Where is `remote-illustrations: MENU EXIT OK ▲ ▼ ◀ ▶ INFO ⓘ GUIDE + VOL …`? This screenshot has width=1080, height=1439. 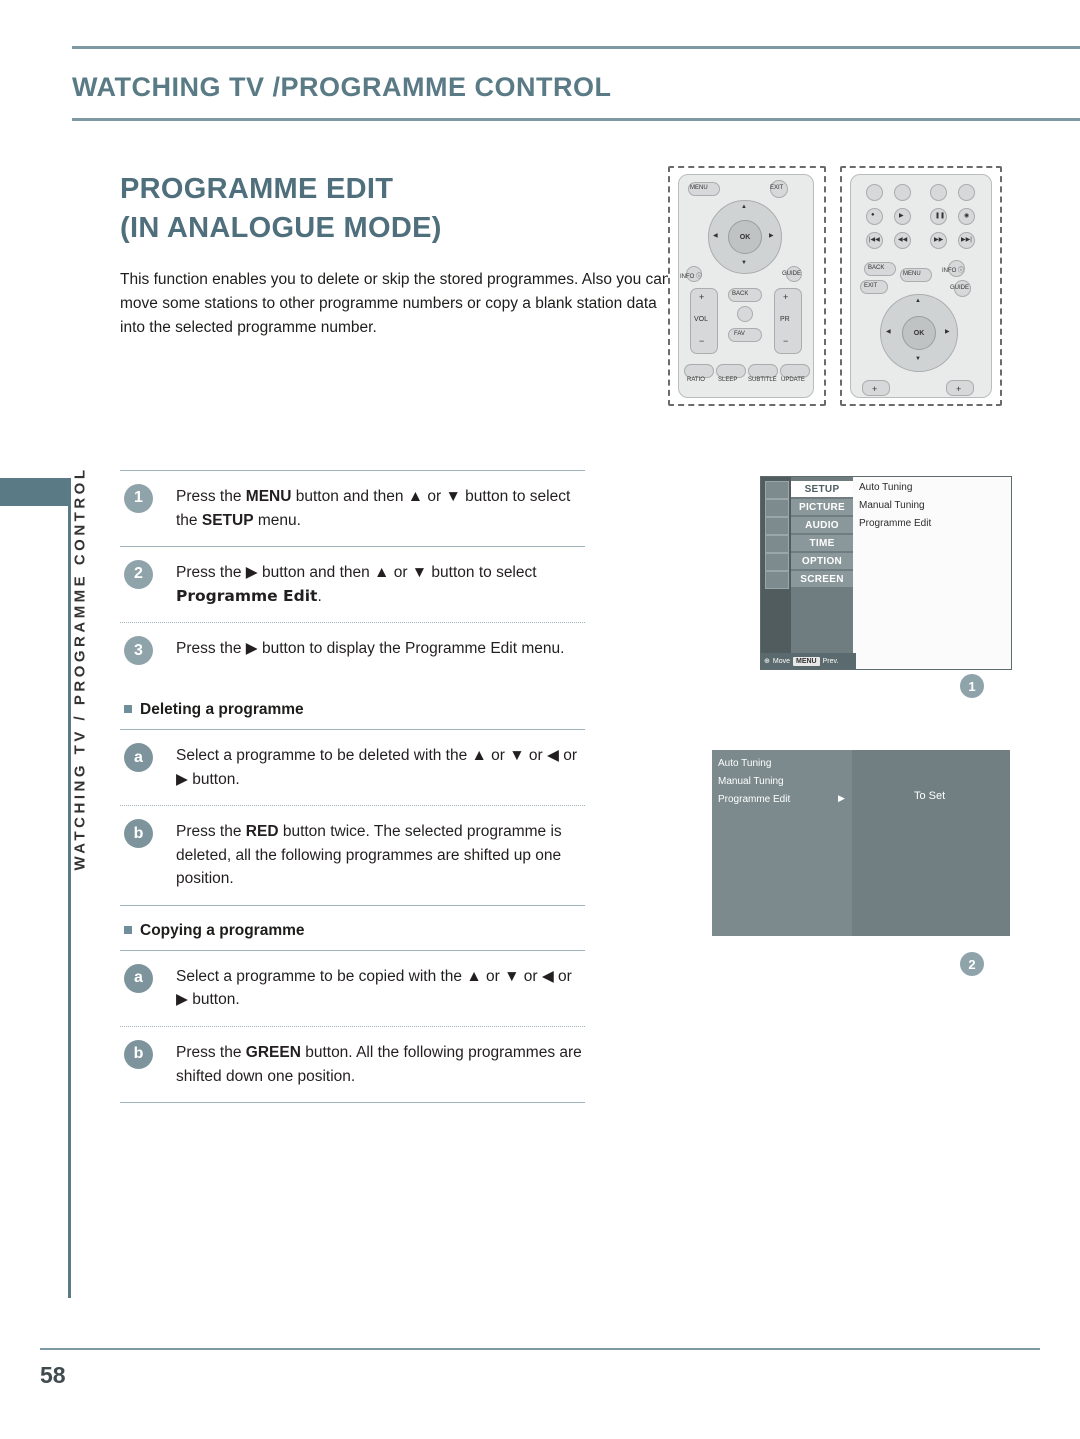 remote-illustrations: MENU EXIT OK ▲ ▼ ◀ ▶ INFO ⓘ GUIDE + VOL … is located at coordinates (835, 286).